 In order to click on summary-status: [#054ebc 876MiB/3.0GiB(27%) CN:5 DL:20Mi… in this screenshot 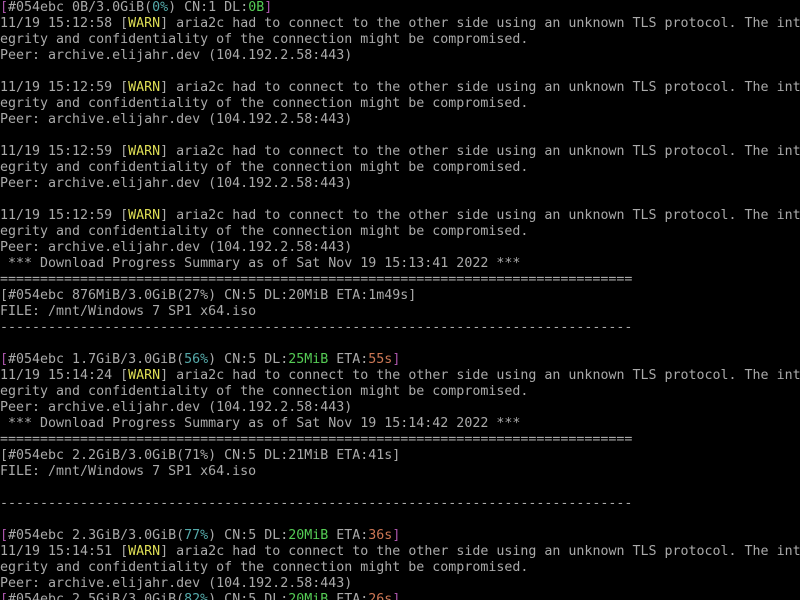, I will do `click(208, 295)`.